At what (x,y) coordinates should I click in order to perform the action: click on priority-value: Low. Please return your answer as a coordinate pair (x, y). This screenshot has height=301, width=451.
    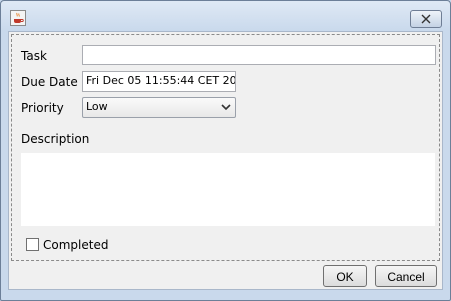
    Looking at the image, I should click on (97, 106).